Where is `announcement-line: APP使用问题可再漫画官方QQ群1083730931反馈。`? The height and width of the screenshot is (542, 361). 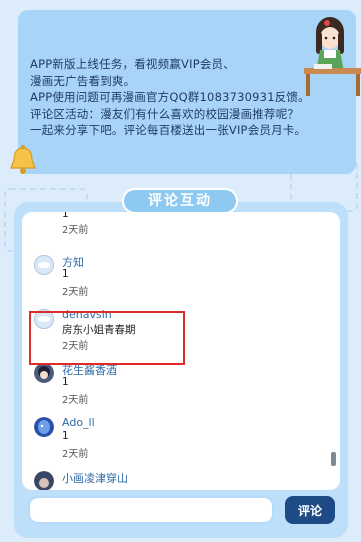 announcement-line: APP使用问题可再漫画官方QQ群1083730931反馈。 is located at coordinates (170, 97).